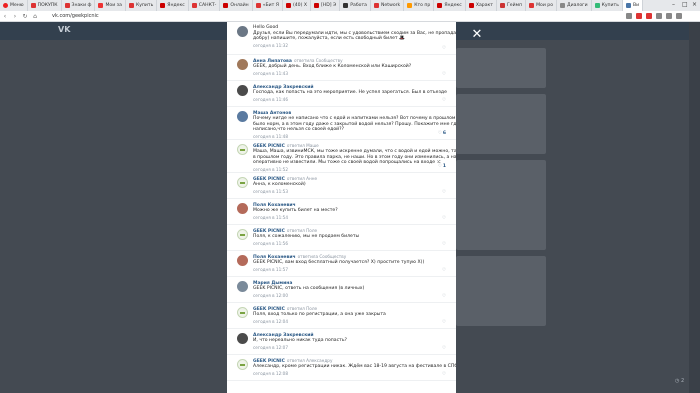  I want to click on comment-date: сегодня в 11:53, so click(348, 191).